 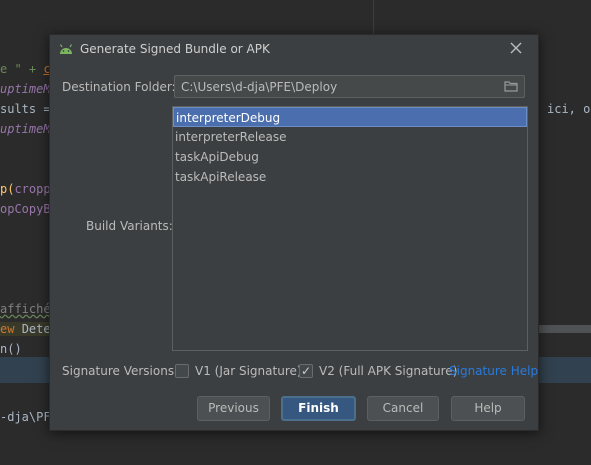 I want to click on close-icon, so click(x=516, y=48).